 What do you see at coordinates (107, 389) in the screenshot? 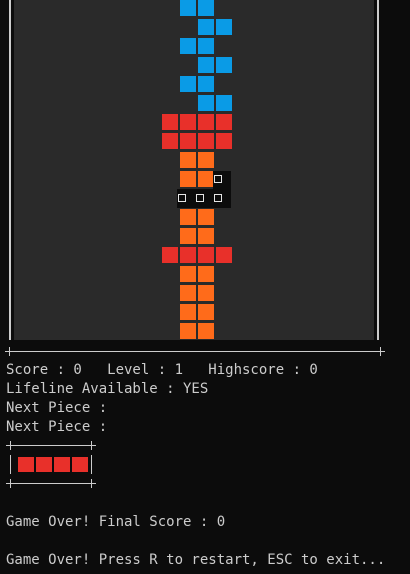
I see `lifeline-status: Lifeline Available : YES` at bounding box center [107, 389].